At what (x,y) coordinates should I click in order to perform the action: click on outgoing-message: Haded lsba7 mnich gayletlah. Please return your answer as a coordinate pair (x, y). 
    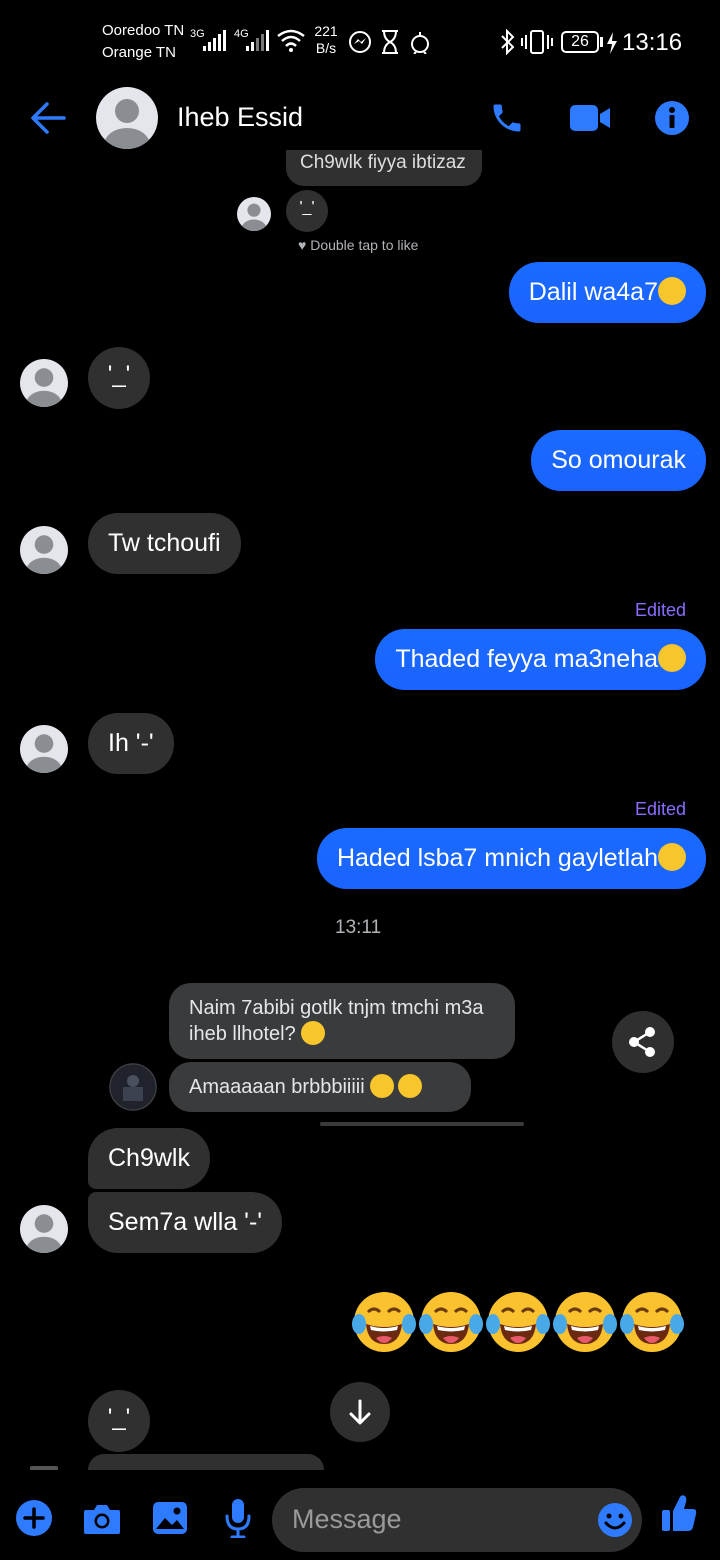
    Looking at the image, I should click on (511, 858).